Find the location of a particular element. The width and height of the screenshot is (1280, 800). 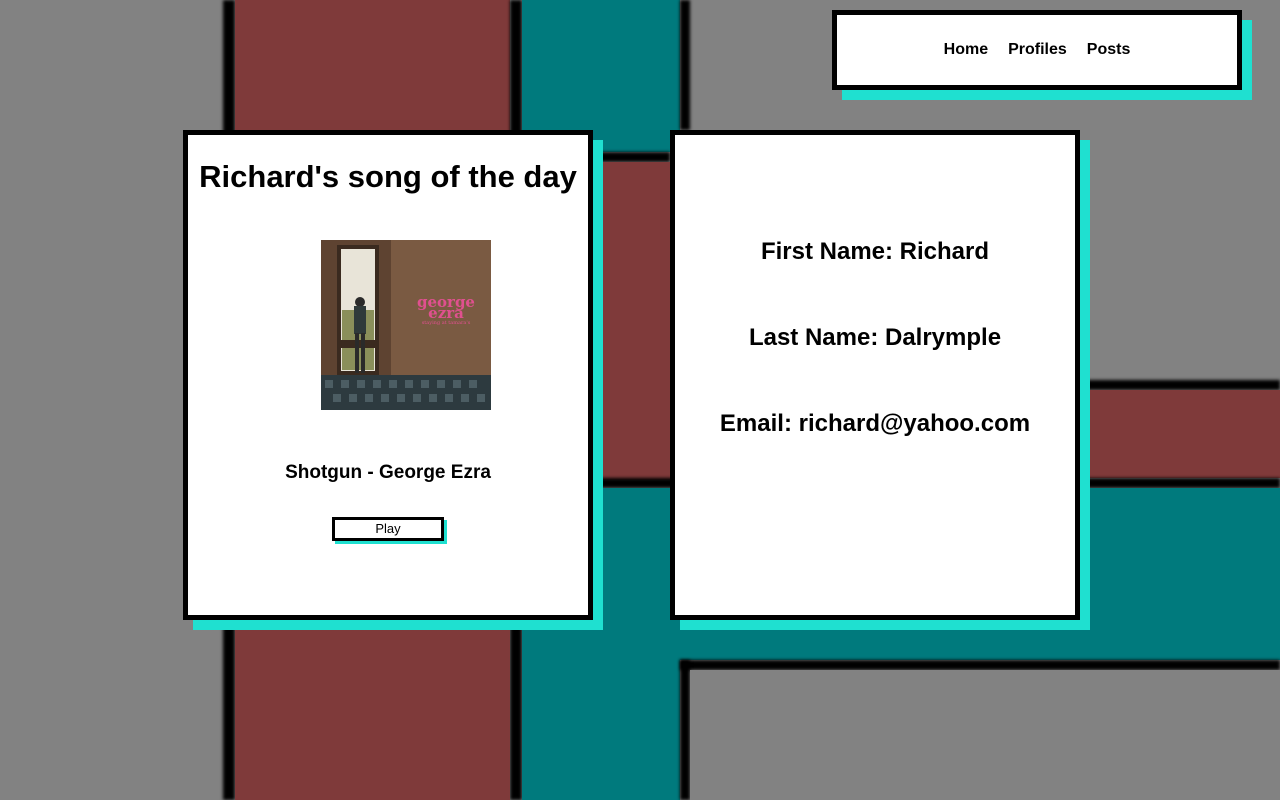

svg-text: staying at tamara's is located at coordinates (446, 323).